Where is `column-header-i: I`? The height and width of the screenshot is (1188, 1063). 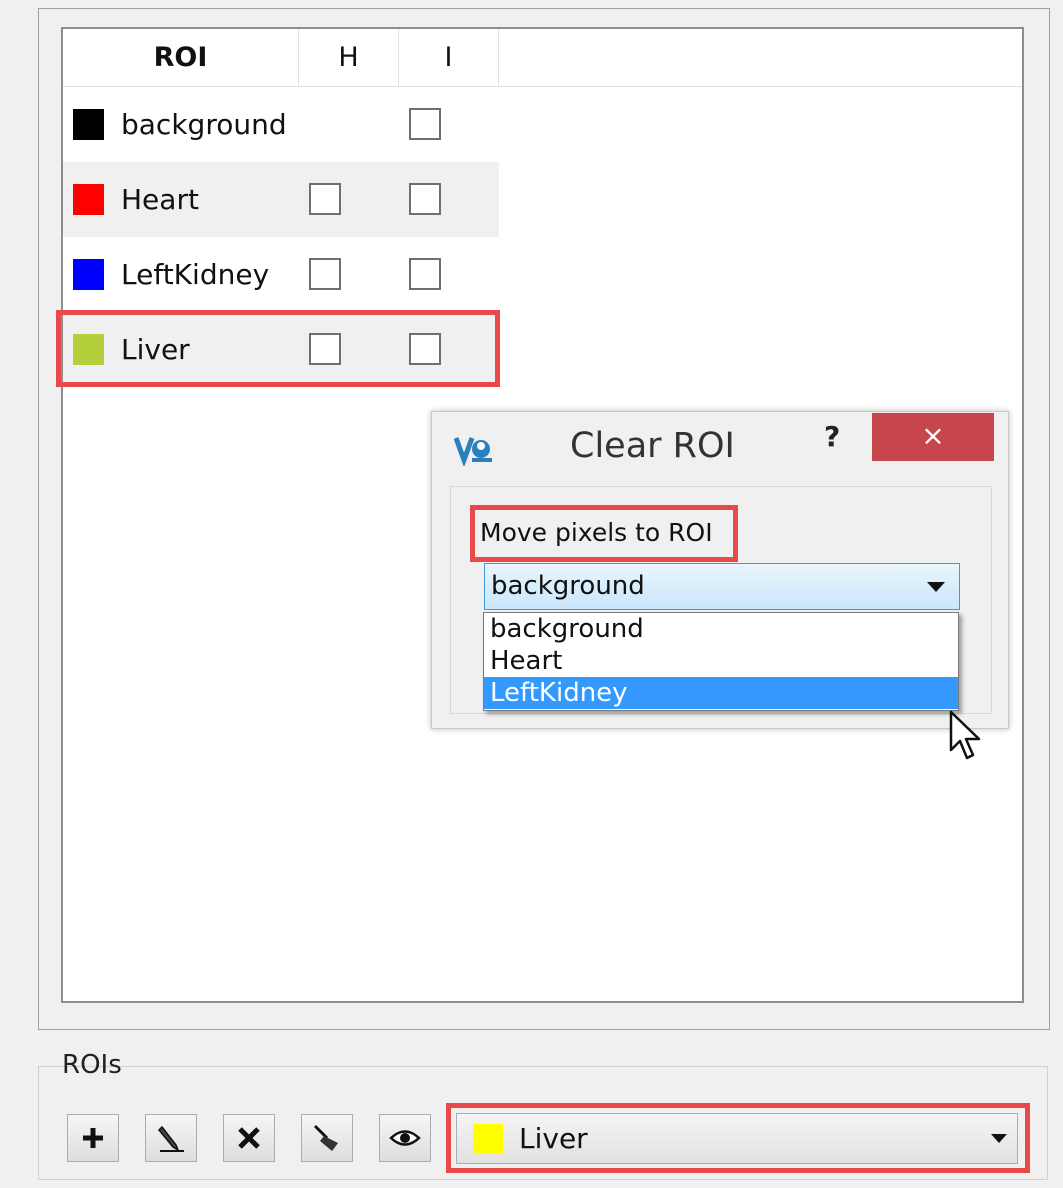 column-header-i: I is located at coordinates (449, 57).